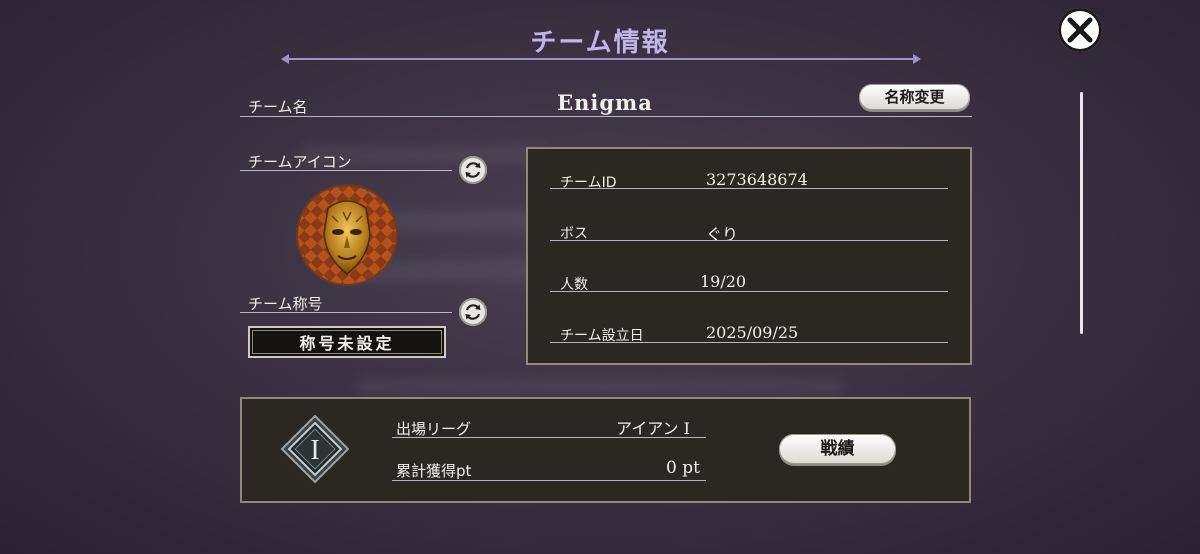 The height and width of the screenshot is (554, 1200). Describe the element at coordinates (285, 304) in the screenshot. I see `team-title-label: チーム称号` at that location.